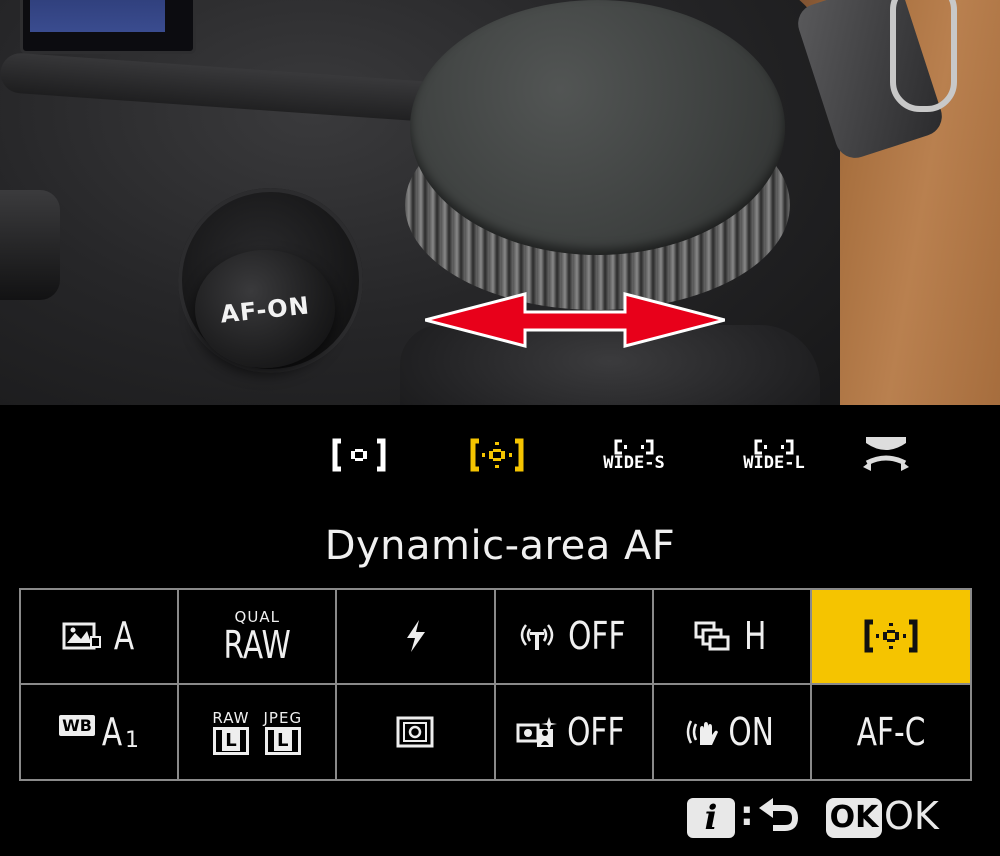 This screenshot has height=856, width=1000. I want to click on focus-mode-value: AF-C, so click(891, 731).